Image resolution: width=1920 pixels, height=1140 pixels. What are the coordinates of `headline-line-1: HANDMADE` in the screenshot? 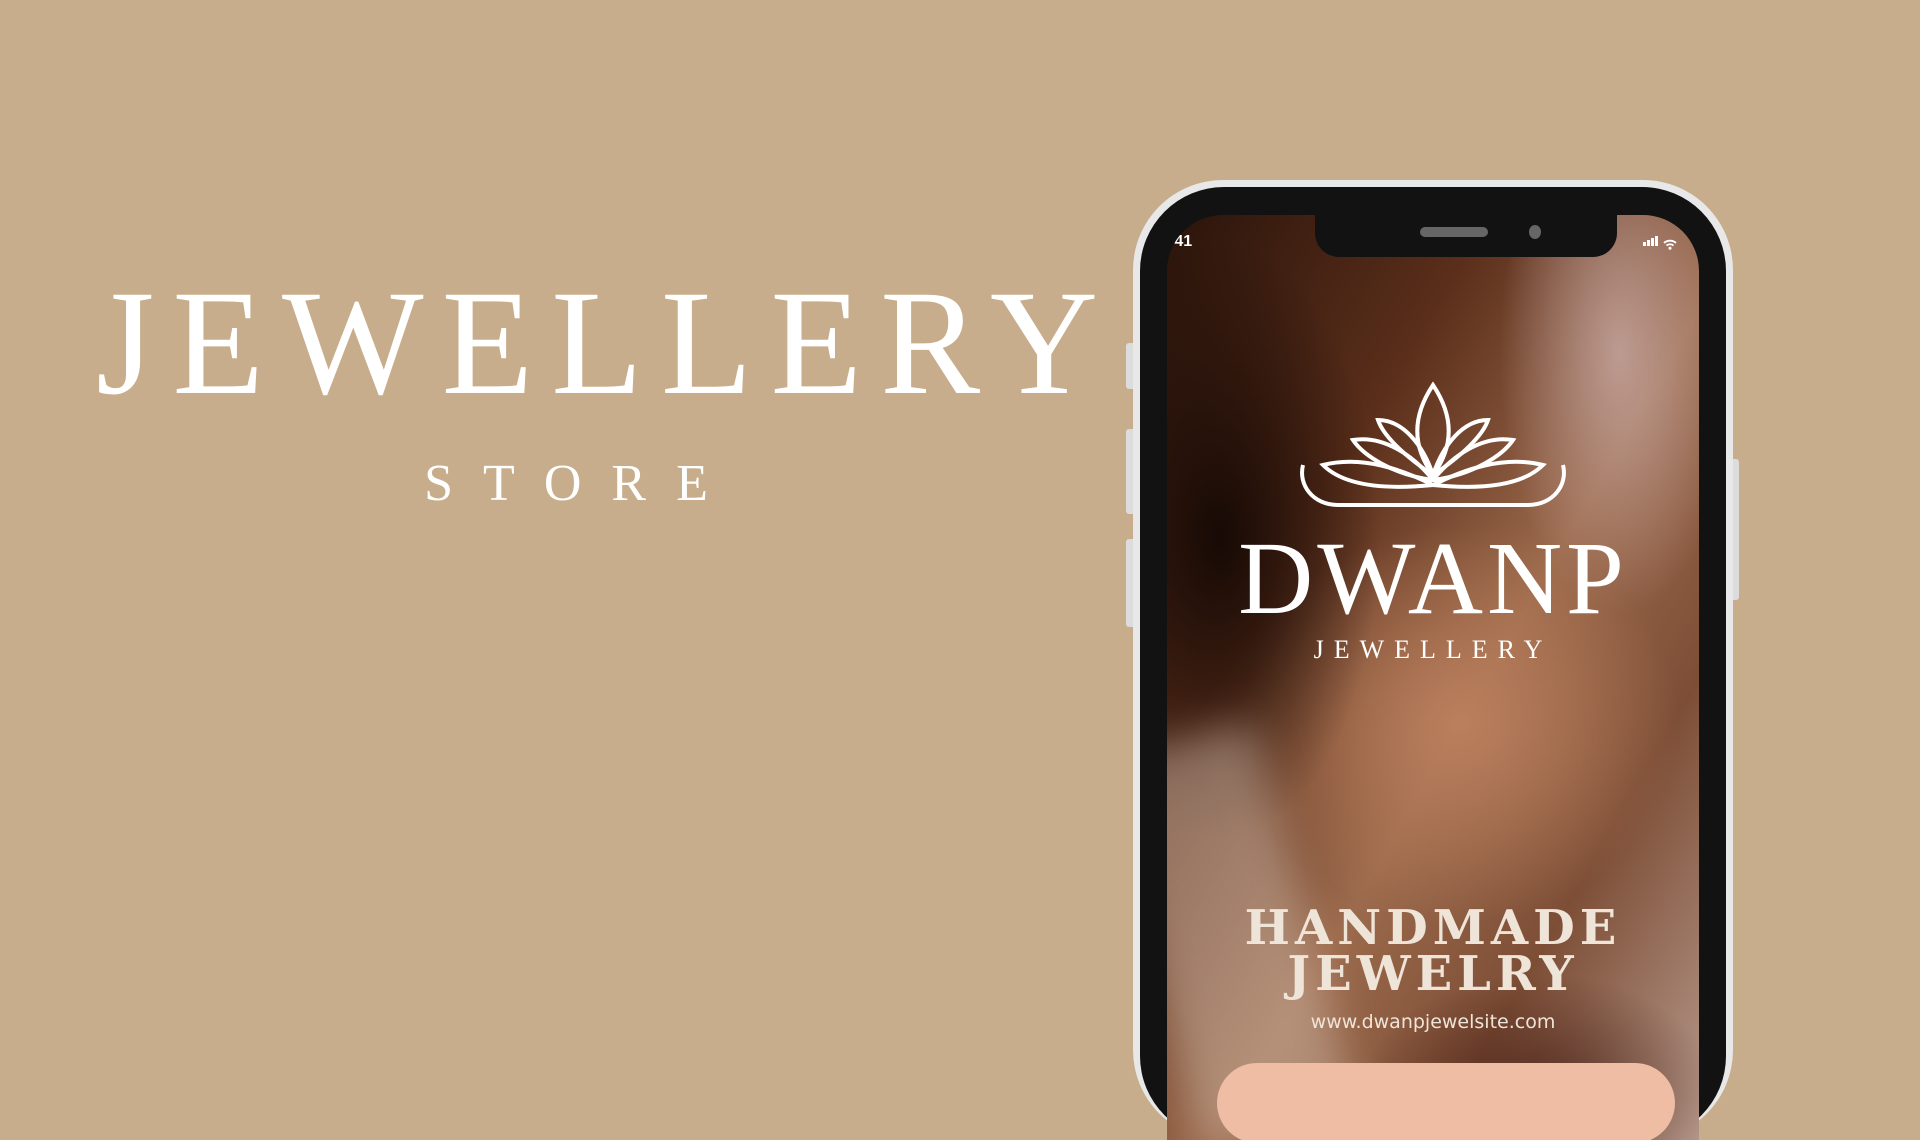 It's located at (1433, 928).